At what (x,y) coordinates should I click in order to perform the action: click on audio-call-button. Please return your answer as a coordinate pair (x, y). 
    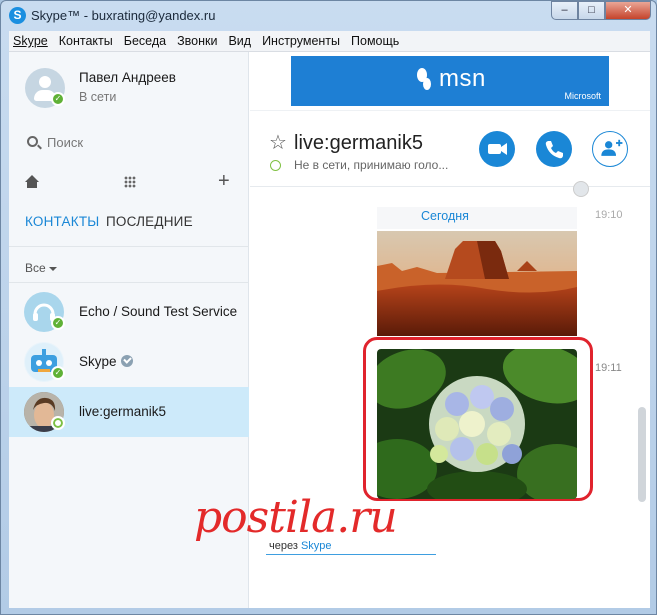
    Looking at the image, I should click on (554, 149).